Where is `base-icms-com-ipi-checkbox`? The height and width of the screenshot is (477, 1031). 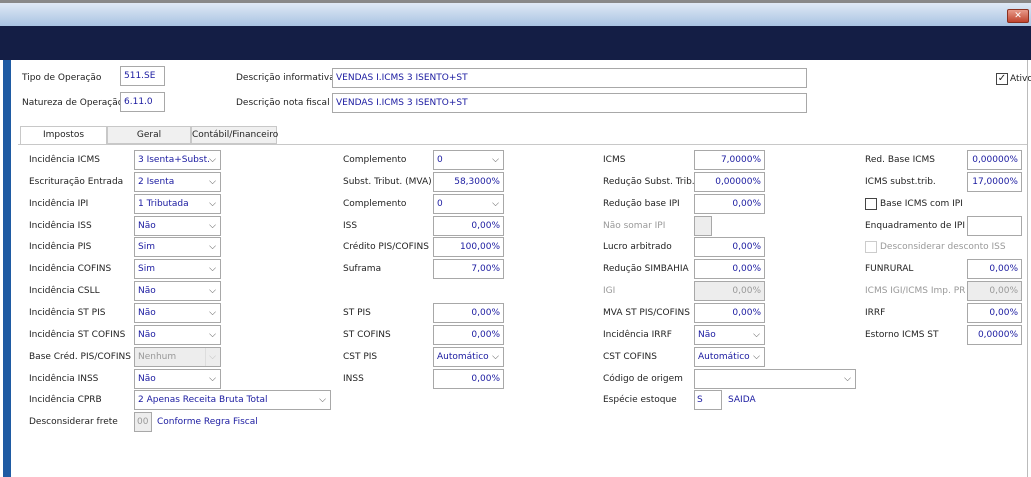
base-icms-com-ipi-checkbox is located at coordinates (871, 203).